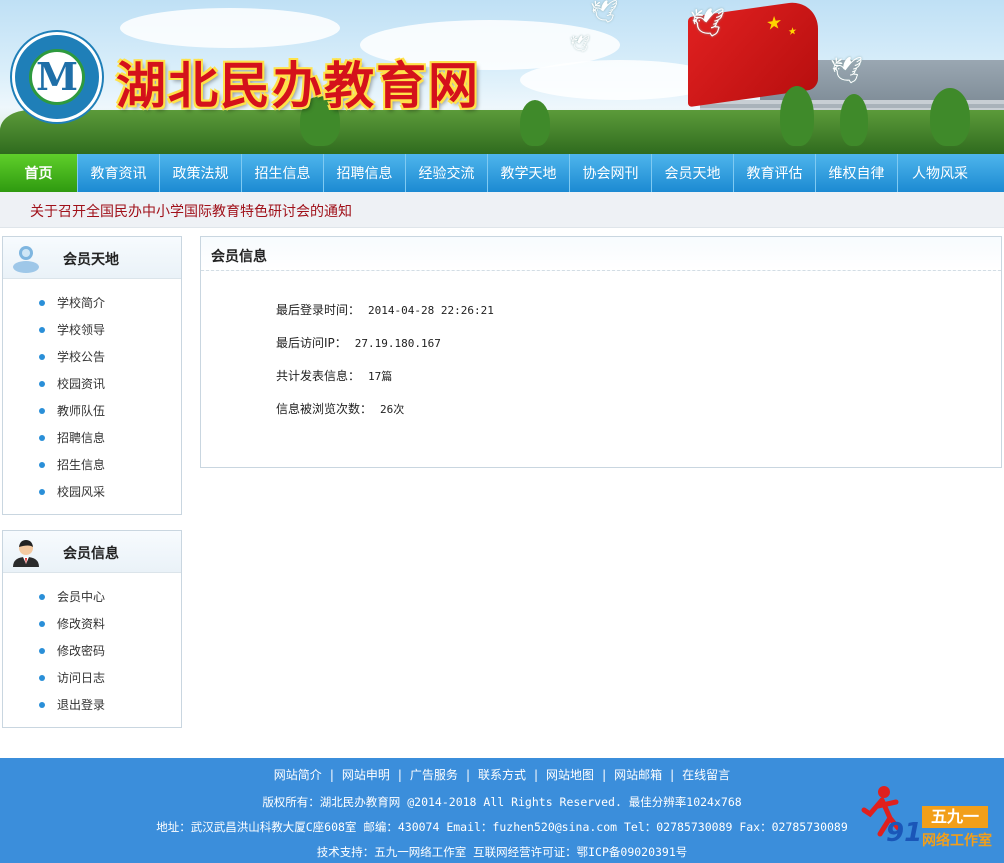  I want to click on info-label: 信息被浏览次数：, so click(324, 409).